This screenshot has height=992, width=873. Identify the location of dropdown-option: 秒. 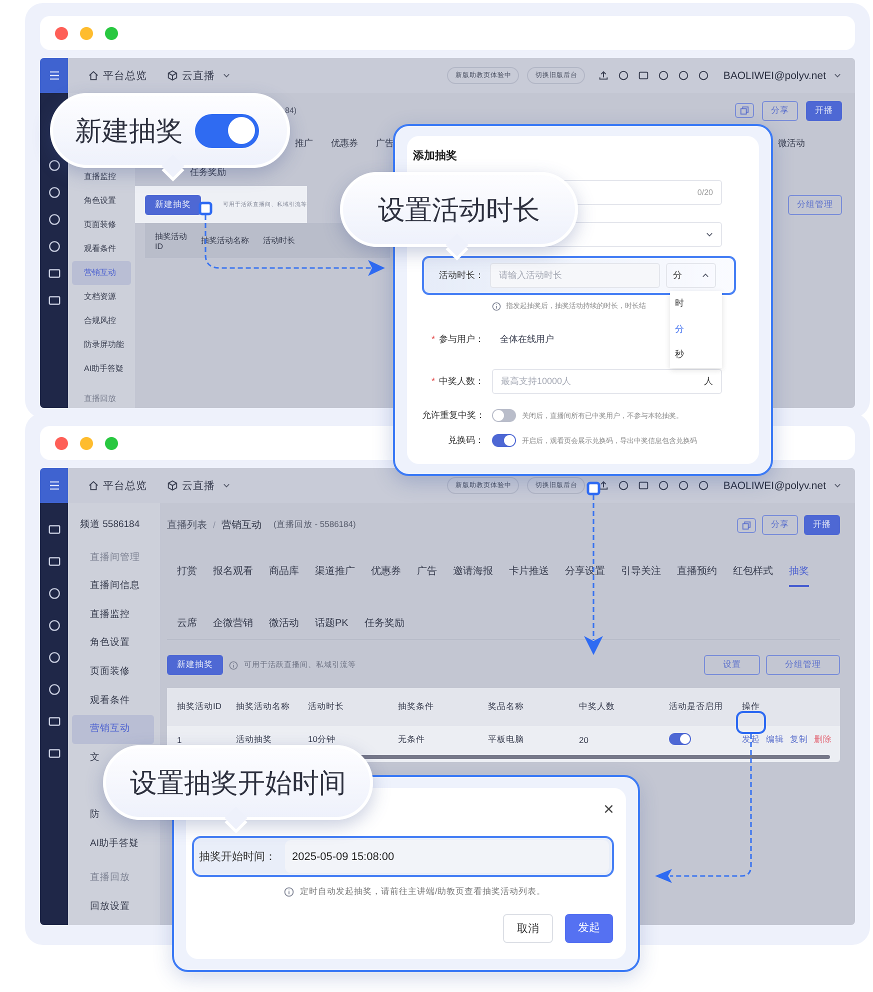
(696, 355).